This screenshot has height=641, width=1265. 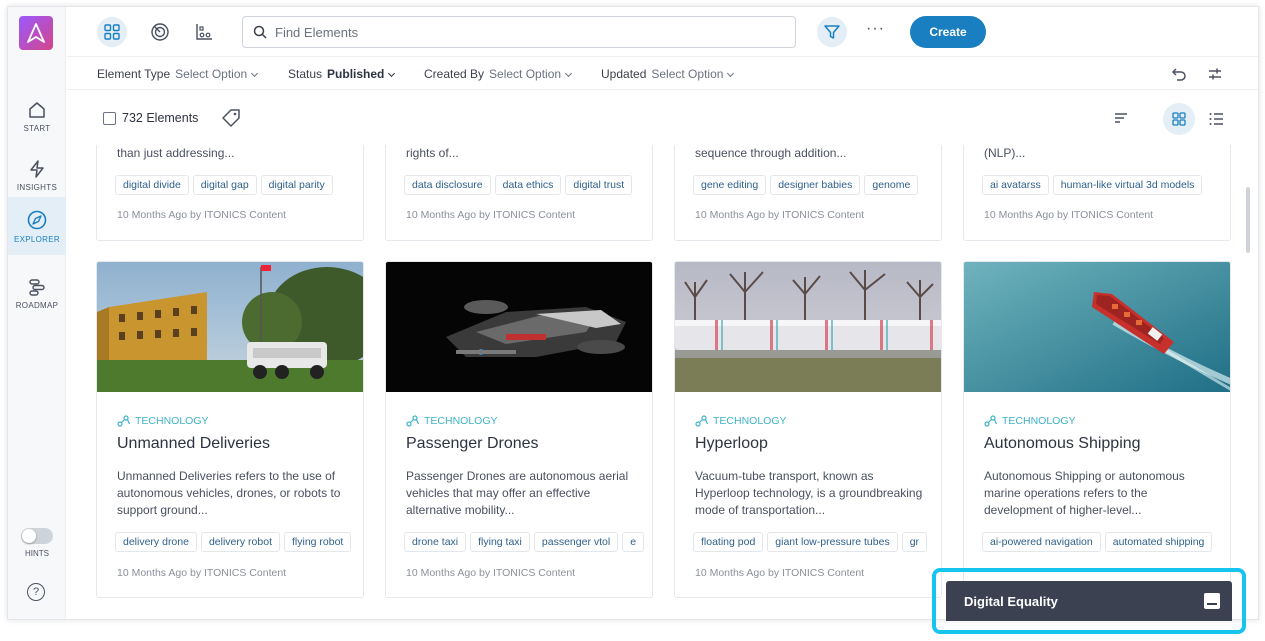 I want to click on tag-chip: gr, so click(x=914, y=542).